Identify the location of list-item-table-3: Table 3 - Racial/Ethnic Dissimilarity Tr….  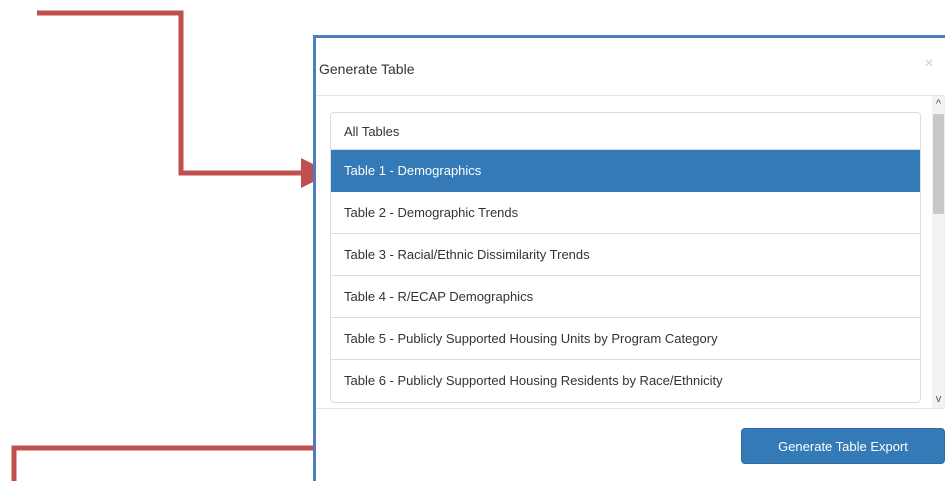
(625, 255).